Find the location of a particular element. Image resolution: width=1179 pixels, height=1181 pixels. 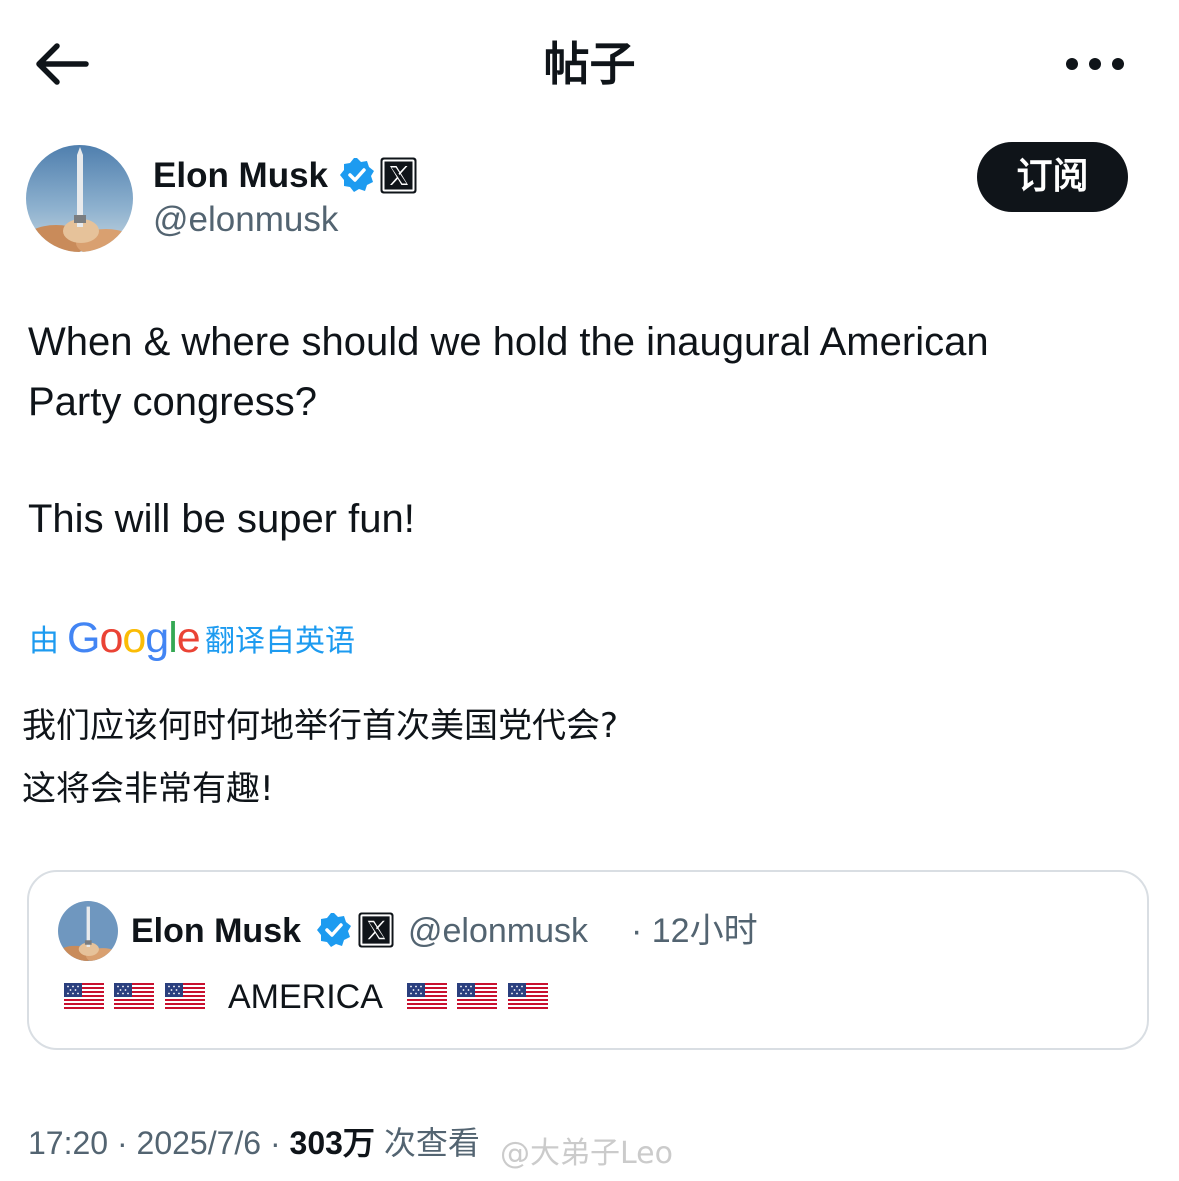

author-name: Elon Musk is located at coordinates (240, 176).